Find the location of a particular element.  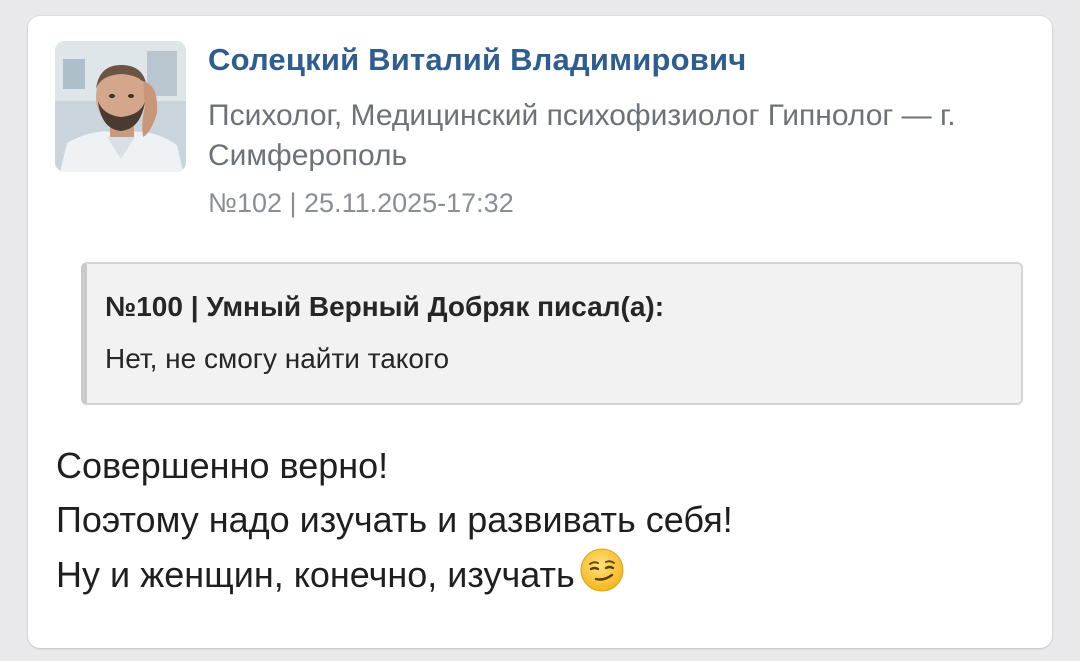

author-name: Солецкий Виталий Владимирович is located at coordinates (477, 60).